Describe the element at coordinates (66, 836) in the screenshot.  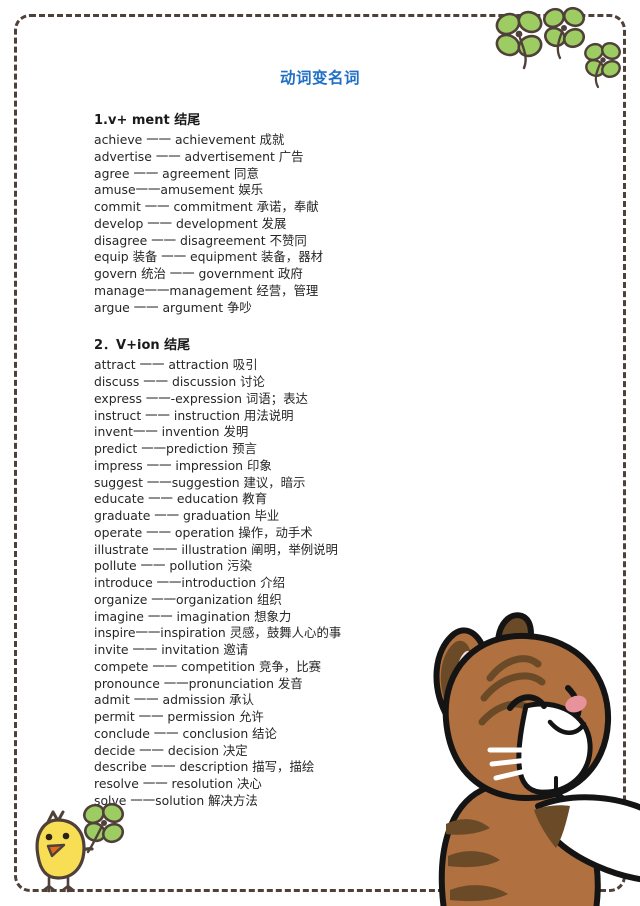
I see `chick-eye-right` at that location.